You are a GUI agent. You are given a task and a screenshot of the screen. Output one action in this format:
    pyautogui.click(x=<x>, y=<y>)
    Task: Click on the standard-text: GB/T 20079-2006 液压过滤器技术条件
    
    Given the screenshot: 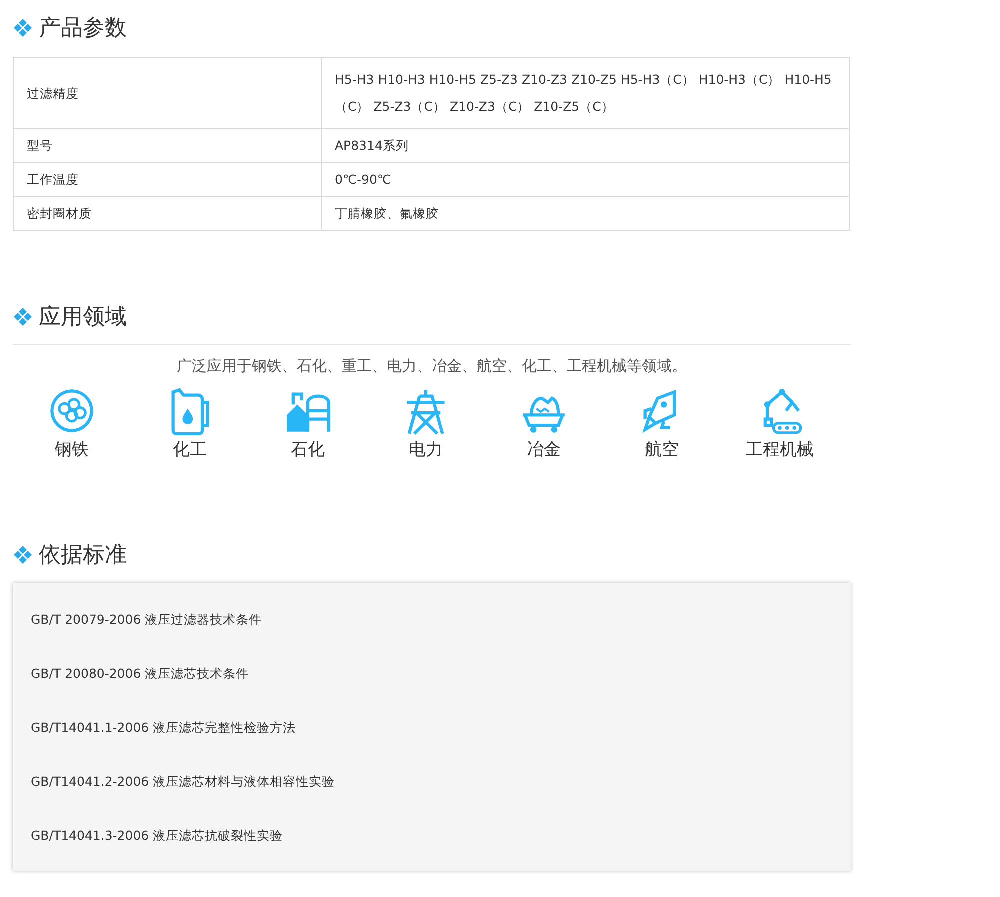 What is the action you would take?
    pyautogui.click(x=146, y=620)
    